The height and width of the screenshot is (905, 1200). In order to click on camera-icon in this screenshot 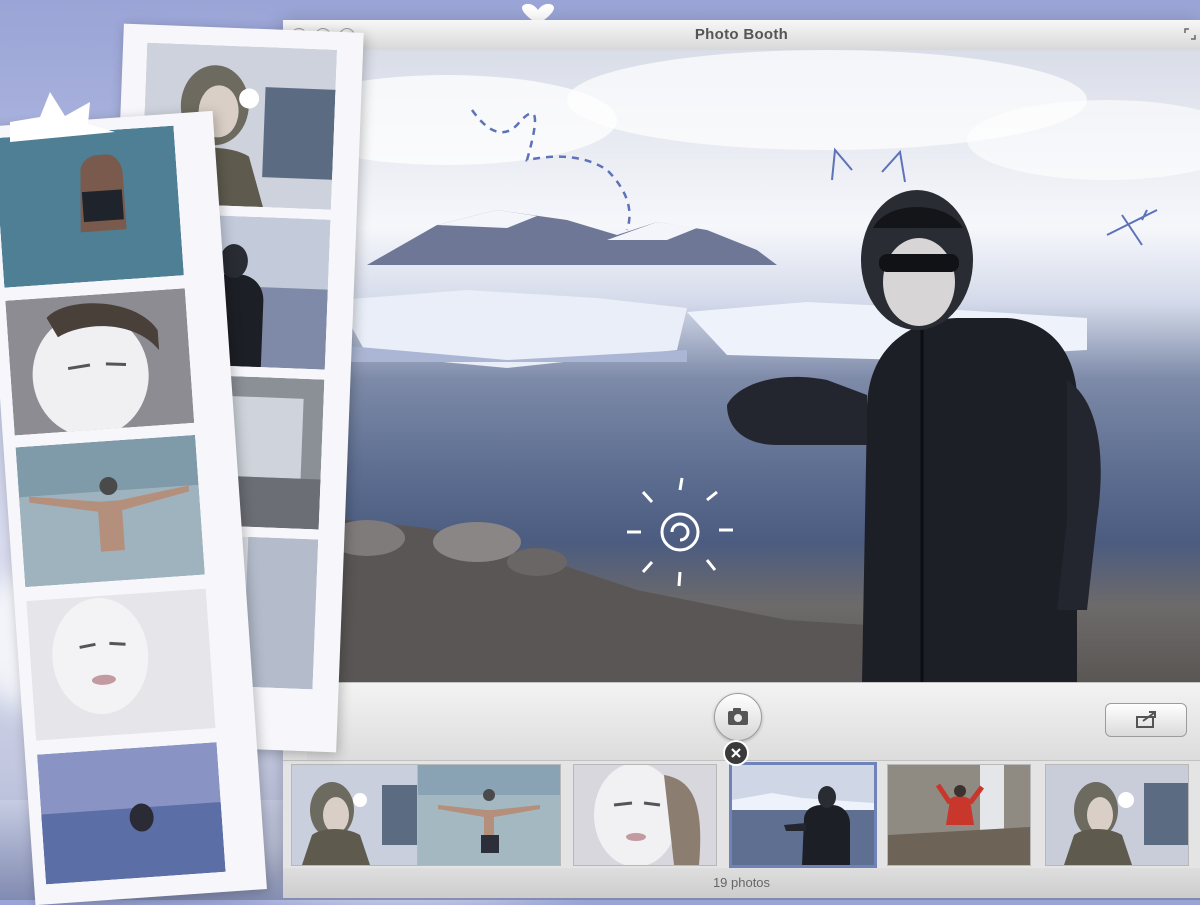, I will do `click(738, 716)`.